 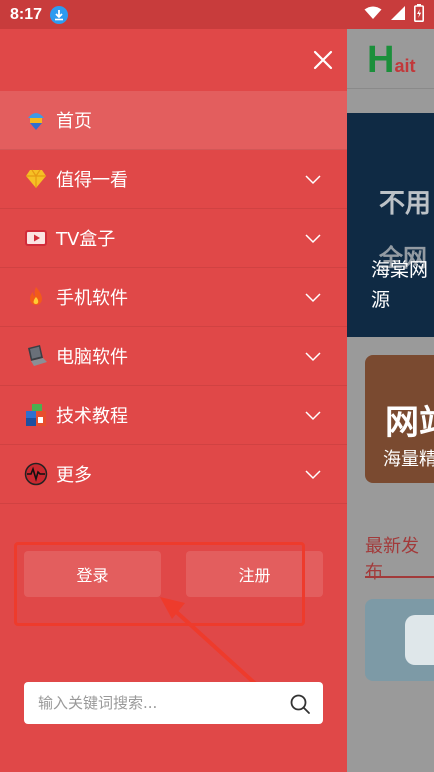 I want to click on annotation-highlight-box, so click(x=159, y=584).